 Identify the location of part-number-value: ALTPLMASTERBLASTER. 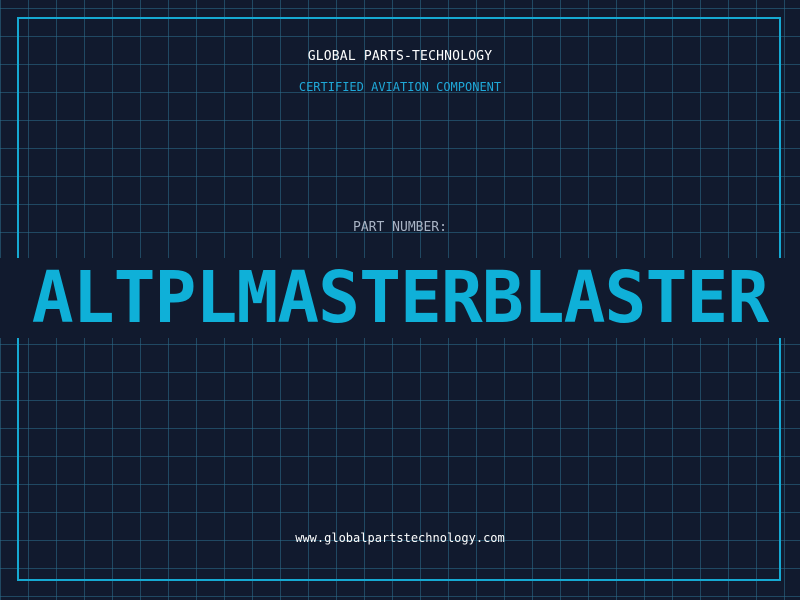
(400, 298).